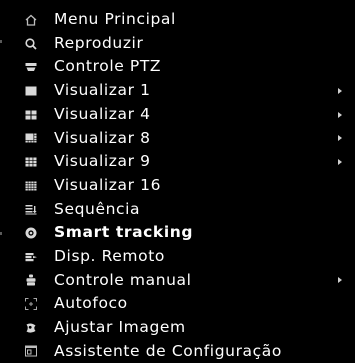 This screenshot has height=363, width=355. Describe the element at coordinates (97, 208) in the screenshot. I see `menu-item-label: Sequência` at that location.